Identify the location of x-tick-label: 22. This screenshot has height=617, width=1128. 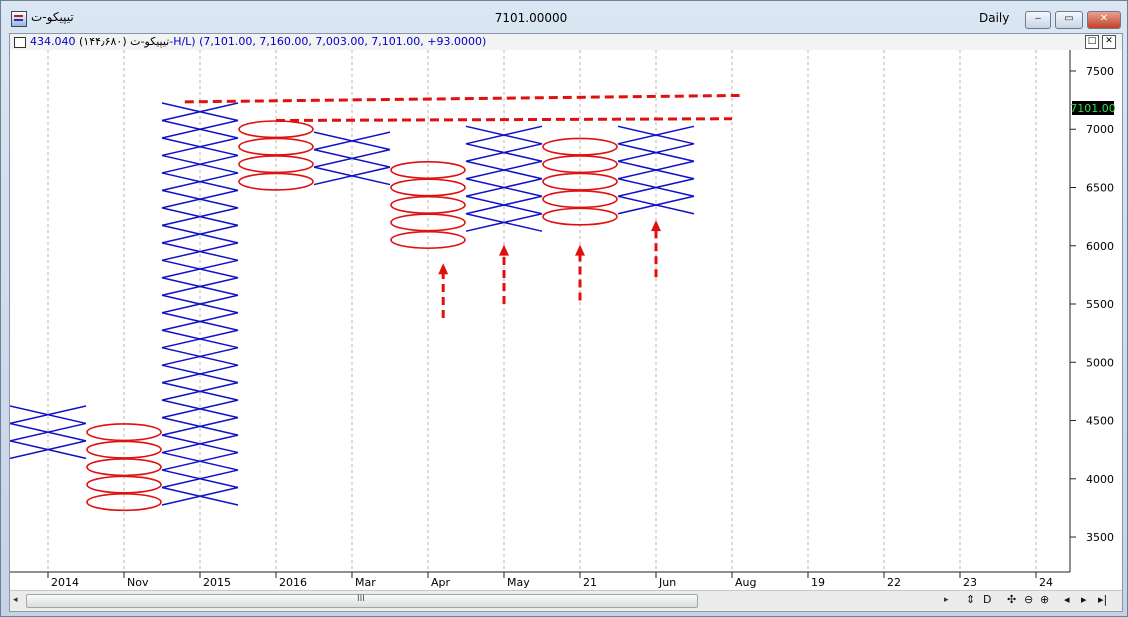
(894, 582).